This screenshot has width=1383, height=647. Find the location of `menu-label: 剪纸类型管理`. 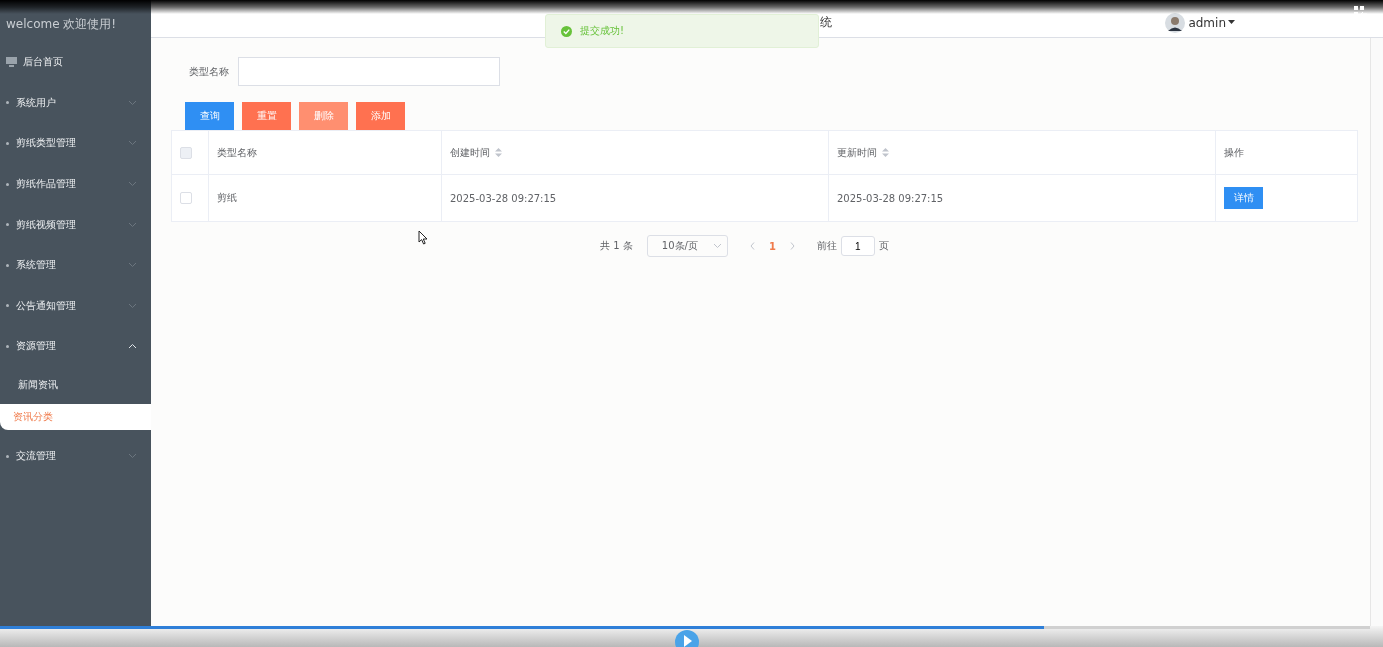

menu-label: 剪纸类型管理 is located at coordinates (46, 143).